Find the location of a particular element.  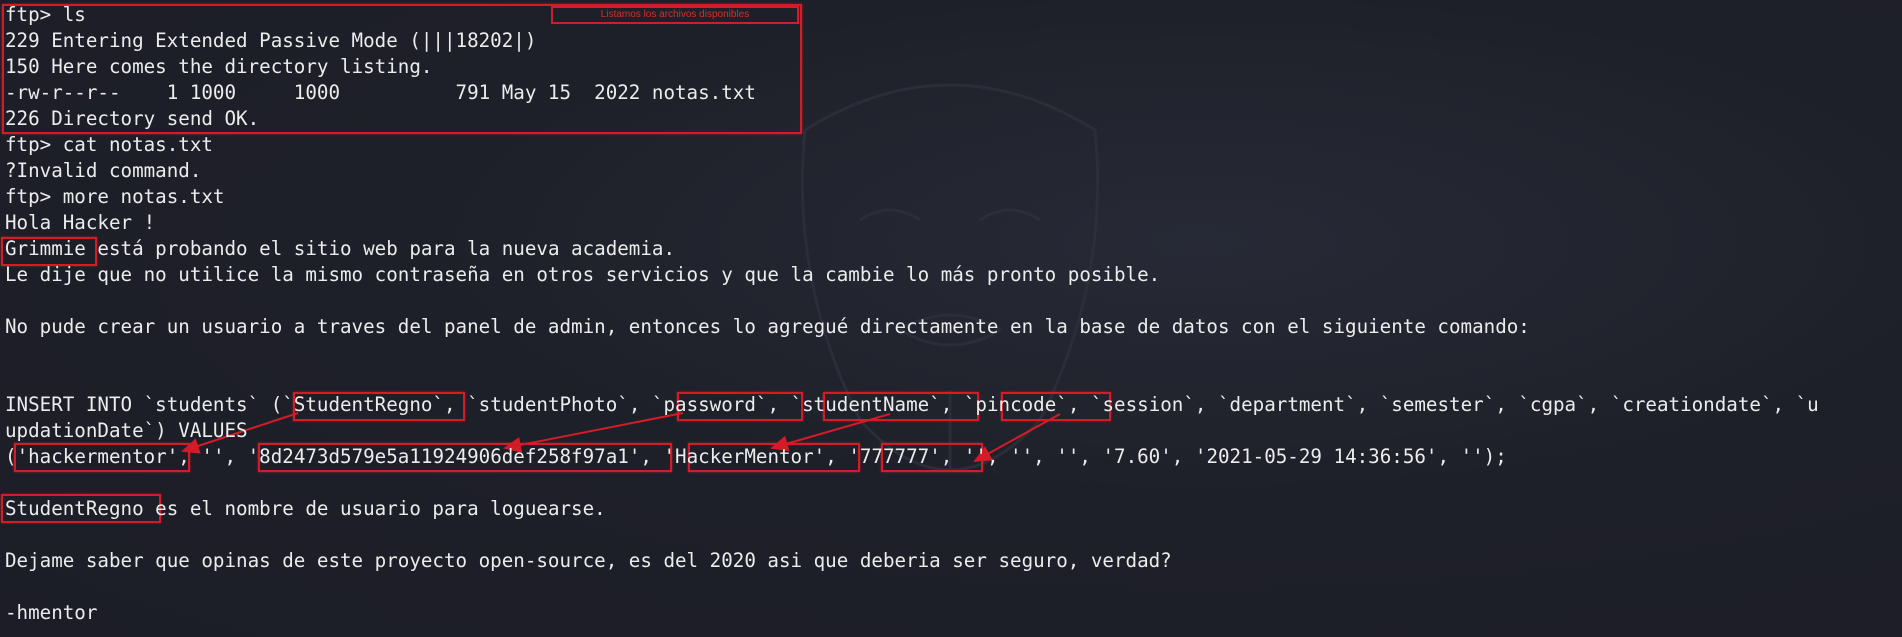

terminal-line: ftp> more notas.txt is located at coordinates (115, 196).